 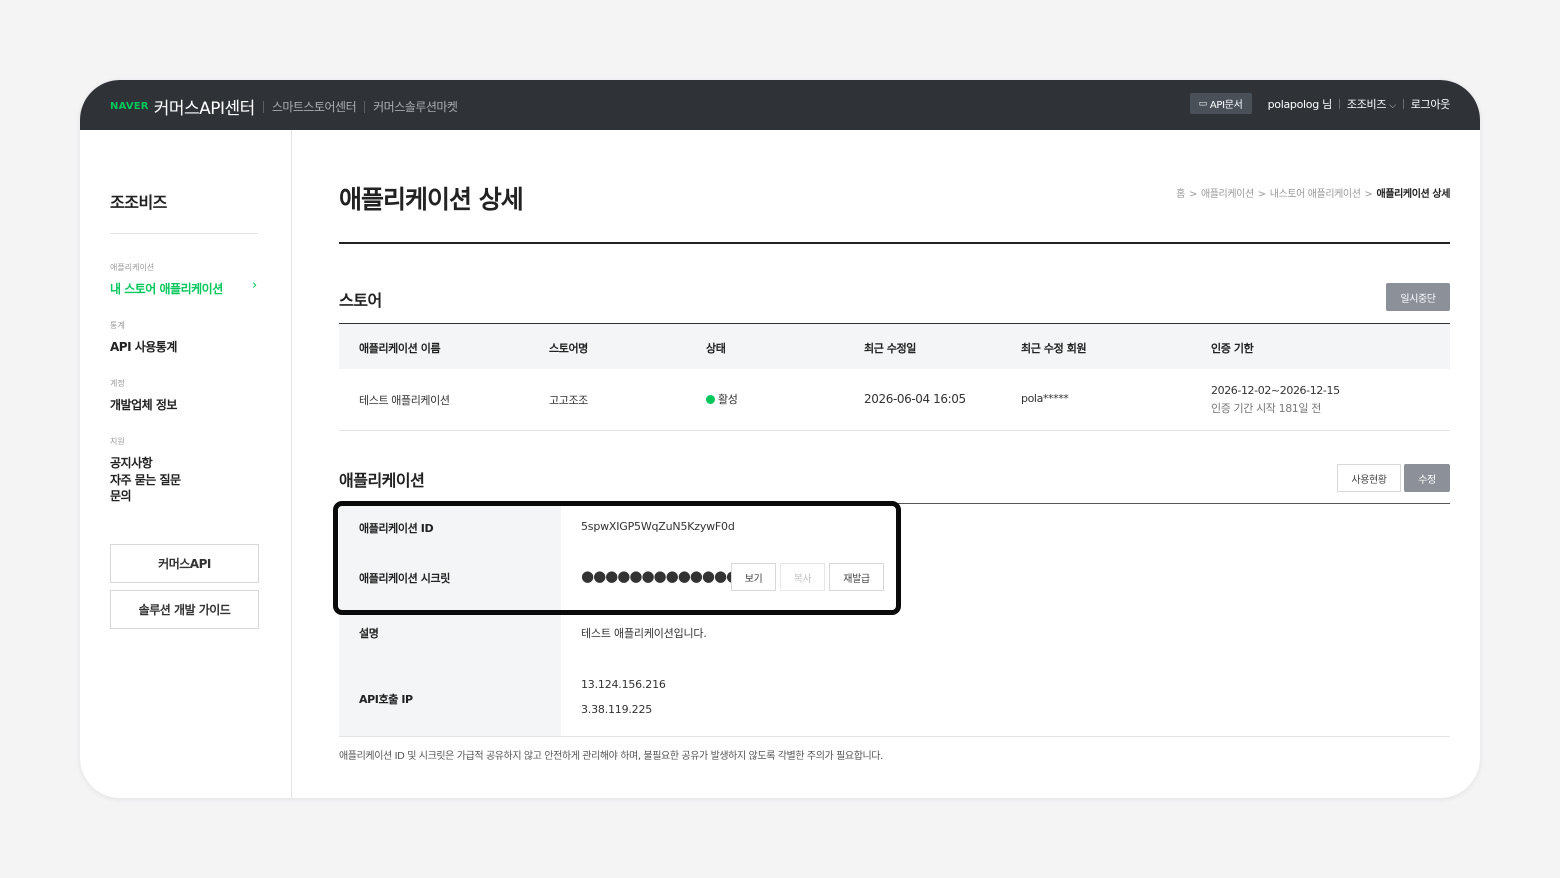 I want to click on header-user-menu: ▭ API문서 polapolog 님 조조비즈 ⌵ 로그아웃, so click(x=1320, y=103).